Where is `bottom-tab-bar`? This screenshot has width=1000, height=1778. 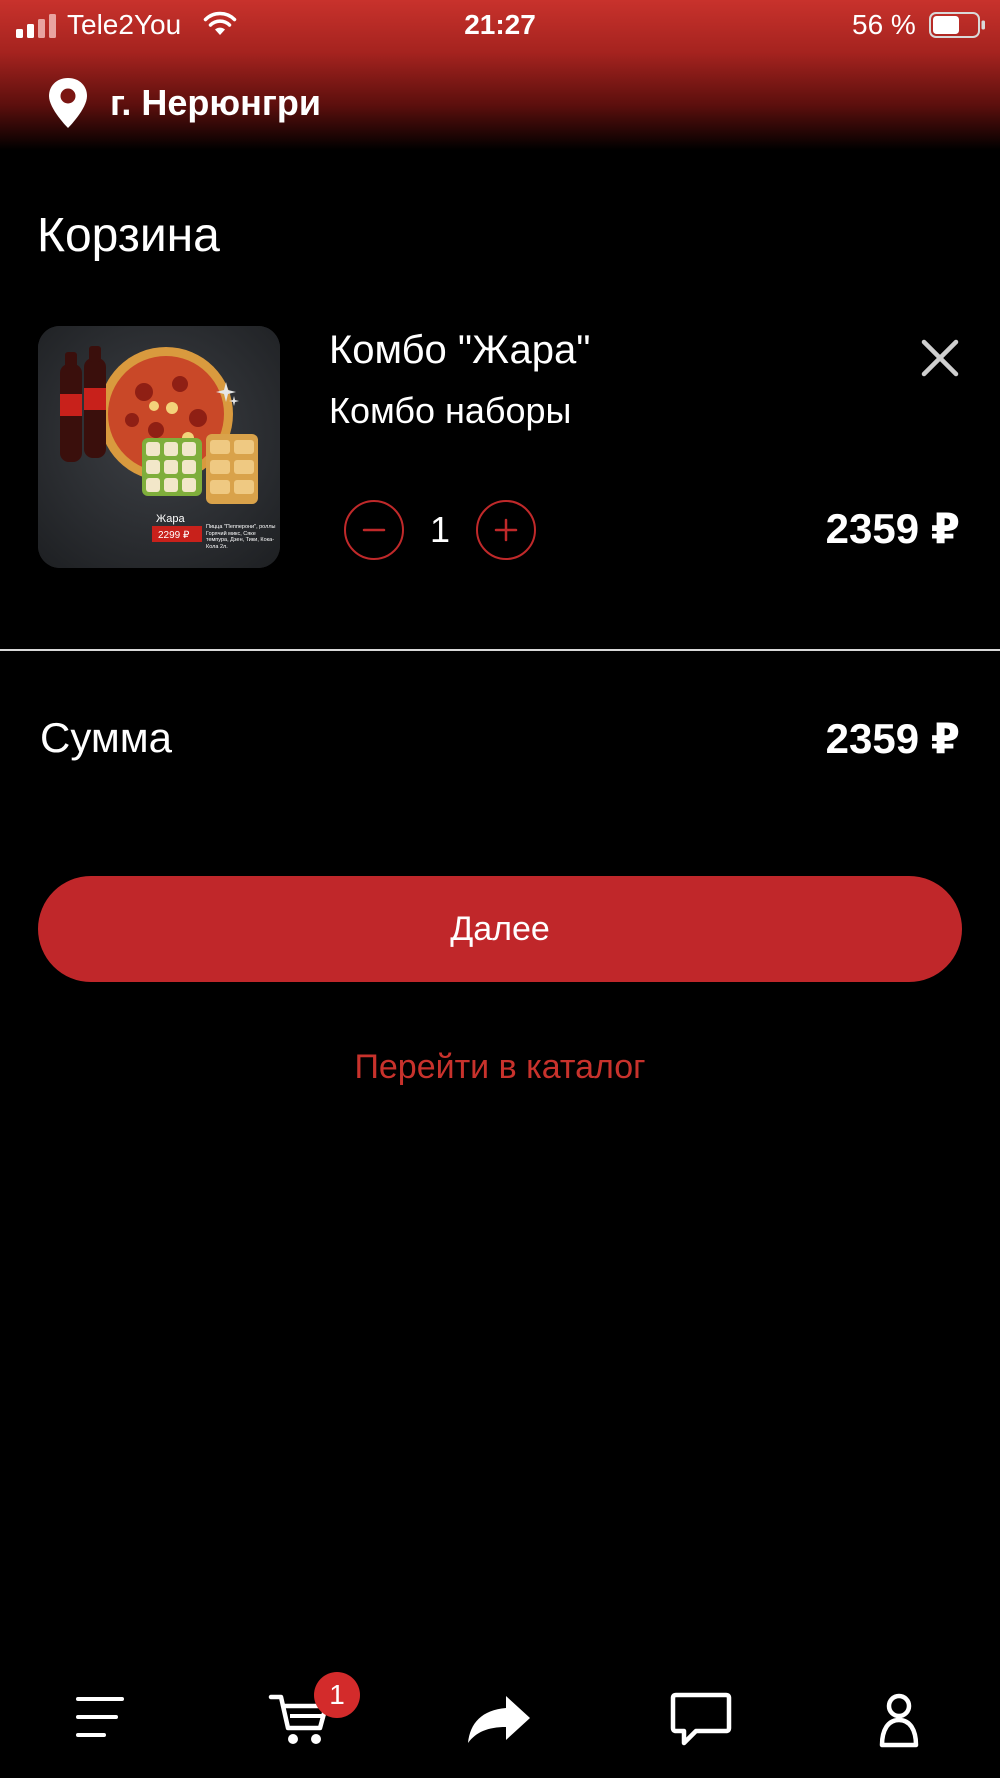
bottom-tab-bar is located at coordinates (500, 1714).